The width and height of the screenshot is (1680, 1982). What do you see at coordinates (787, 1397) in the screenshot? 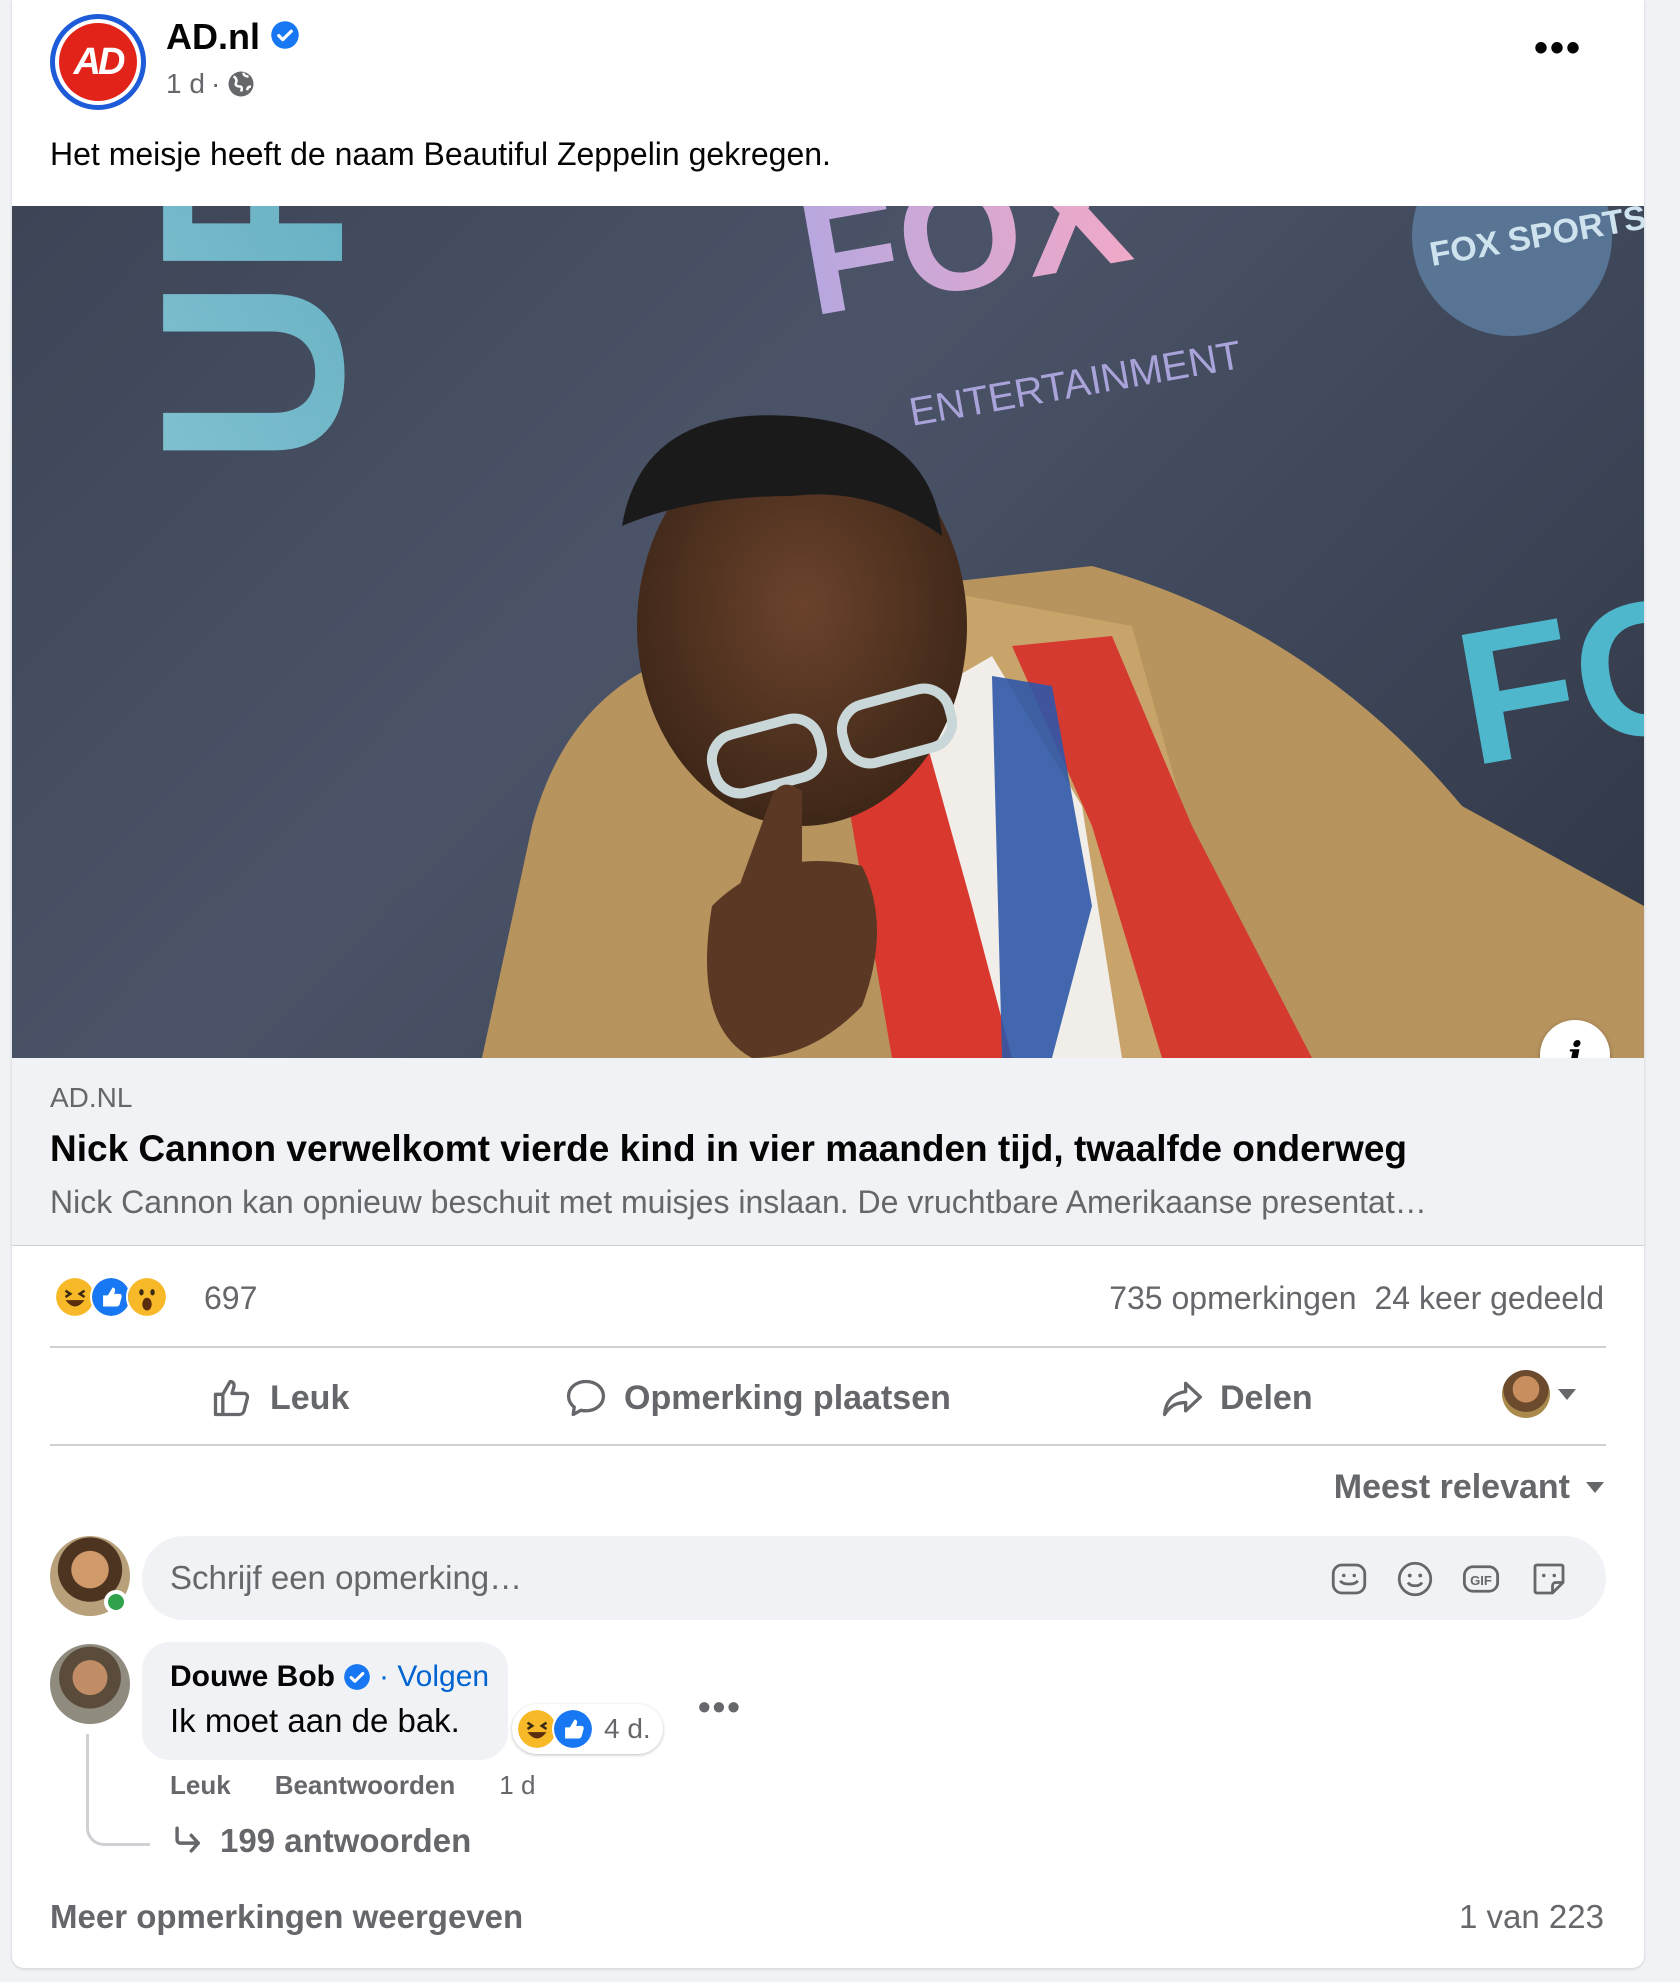
I see `comment-label: Opmerking plaatsen` at bounding box center [787, 1397].